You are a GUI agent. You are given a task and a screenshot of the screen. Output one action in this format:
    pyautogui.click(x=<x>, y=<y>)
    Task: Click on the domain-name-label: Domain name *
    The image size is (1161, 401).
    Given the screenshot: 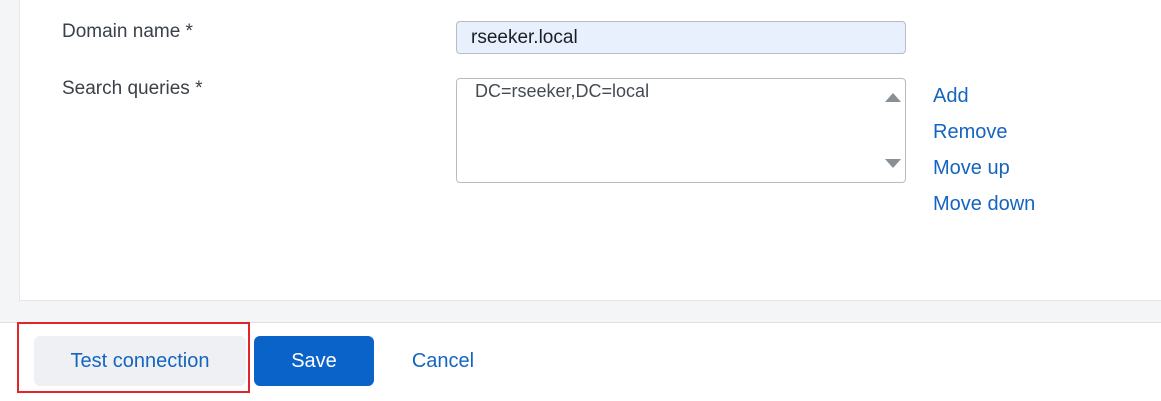 What is the action you would take?
    pyautogui.click(x=127, y=31)
    